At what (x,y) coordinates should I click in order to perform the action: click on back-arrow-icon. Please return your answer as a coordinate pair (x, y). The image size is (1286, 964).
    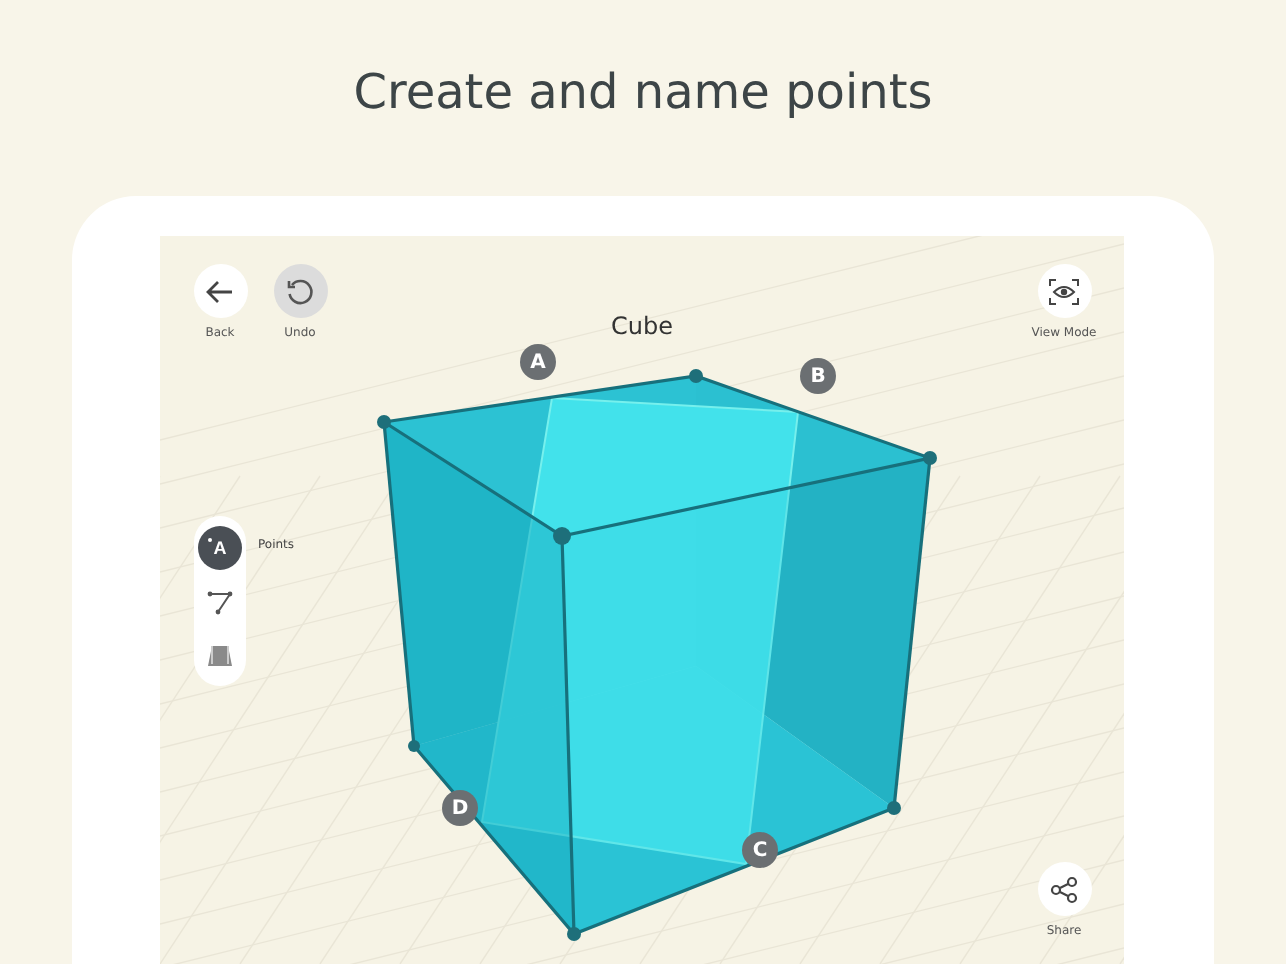
    Looking at the image, I should click on (220, 291).